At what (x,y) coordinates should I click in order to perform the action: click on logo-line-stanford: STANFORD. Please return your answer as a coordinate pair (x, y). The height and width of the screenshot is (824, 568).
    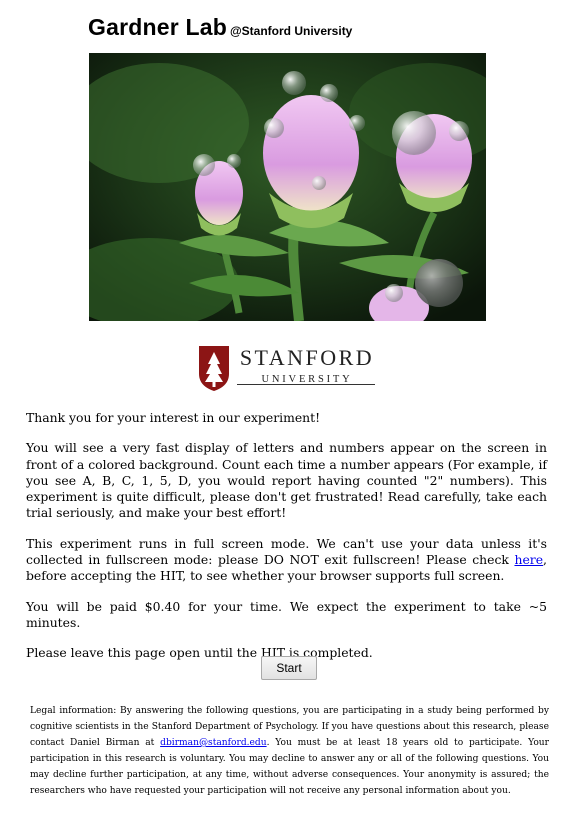
    Looking at the image, I should click on (307, 357).